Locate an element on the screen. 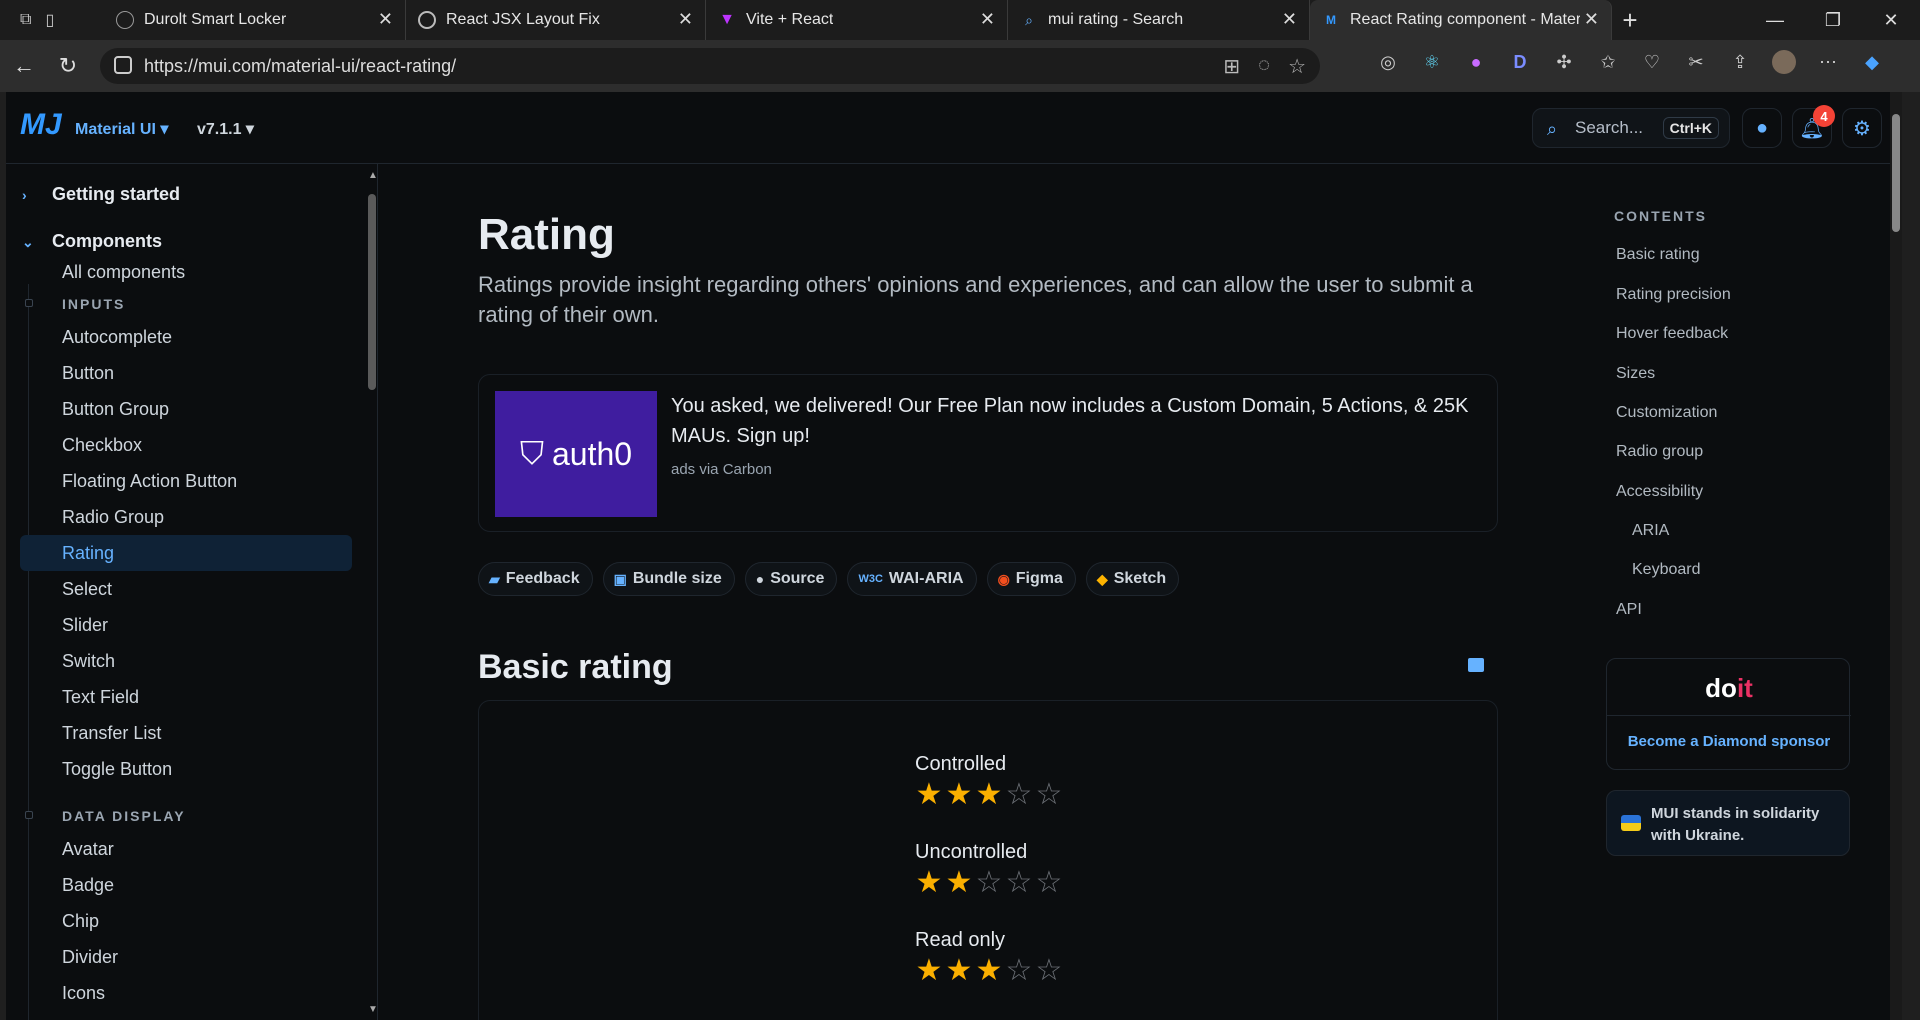 The width and height of the screenshot is (1920, 1020). toc-item-basic-rating: Basic rating is located at coordinates (1658, 255).